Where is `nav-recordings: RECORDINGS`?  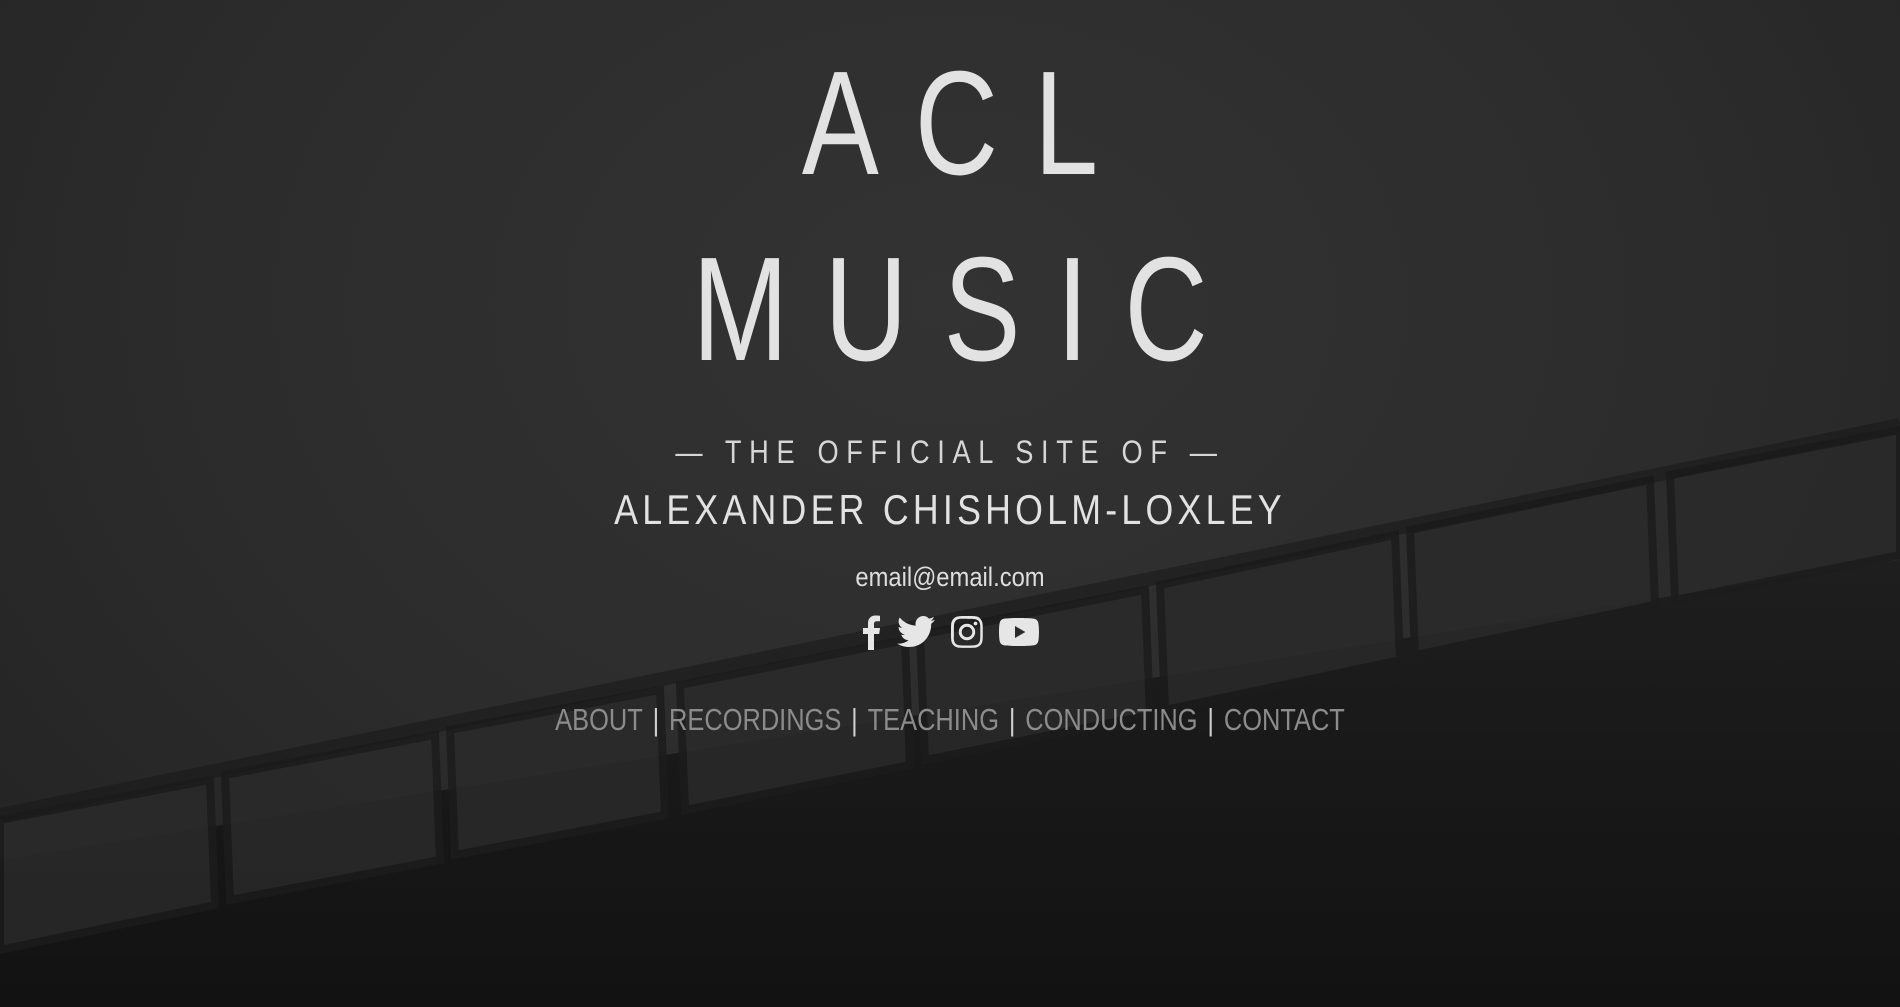
nav-recordings: RECORDINGS is located at coordinates (755, 719).